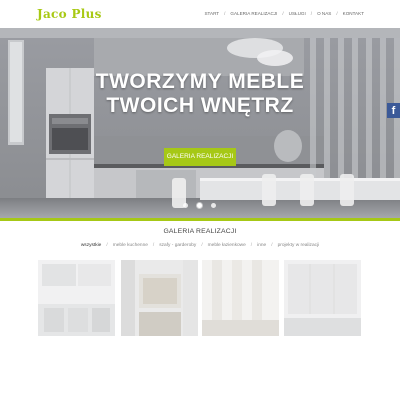  I want to click on slider-dots, so click(199, 205).